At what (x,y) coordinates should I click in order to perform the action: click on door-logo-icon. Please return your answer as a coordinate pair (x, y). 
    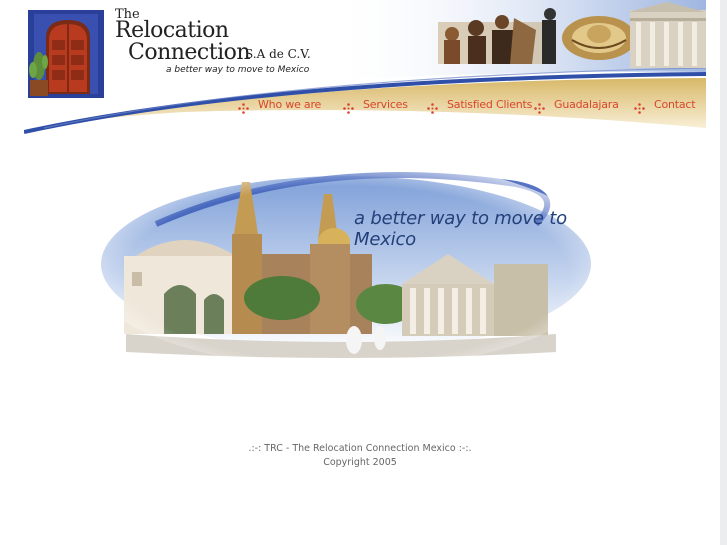
    Looking at the image, I should click on (66, 54).